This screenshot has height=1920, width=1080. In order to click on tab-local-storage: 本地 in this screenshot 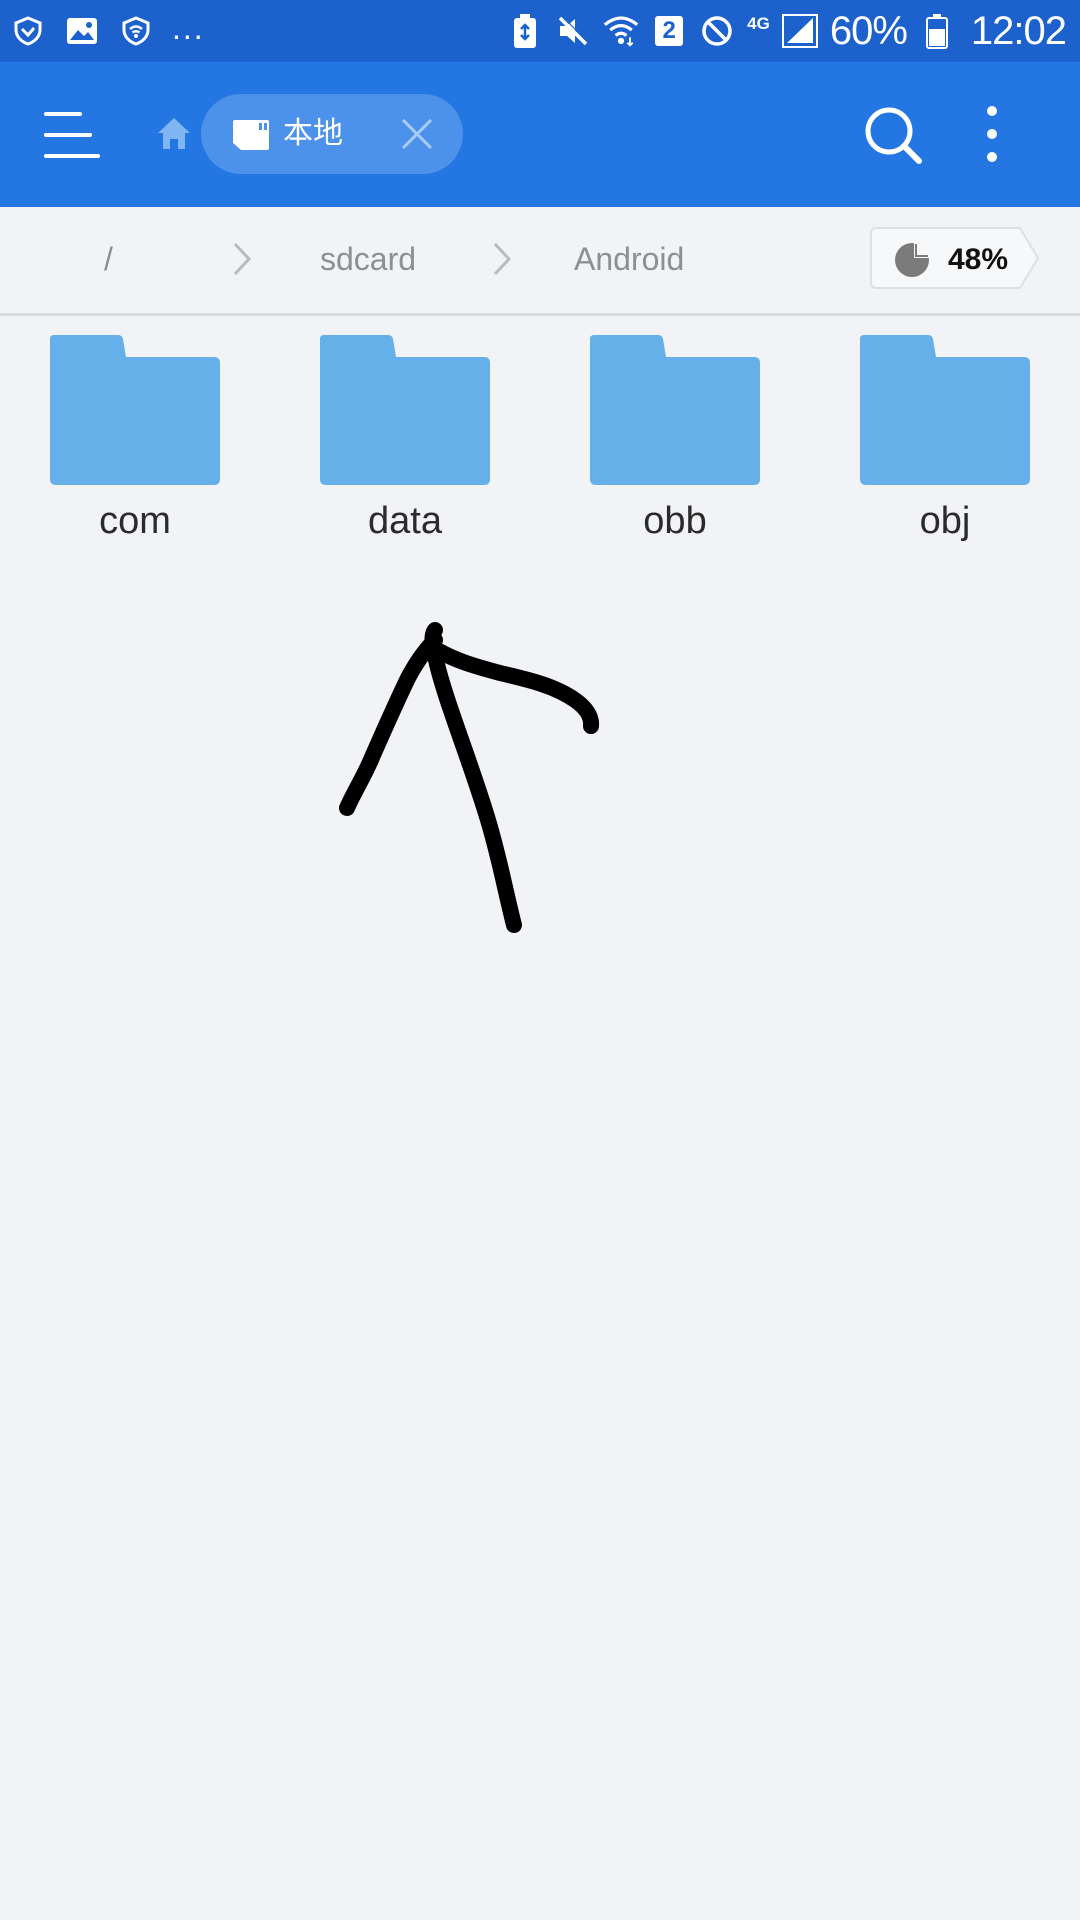, I will do `click(332, 134)`.